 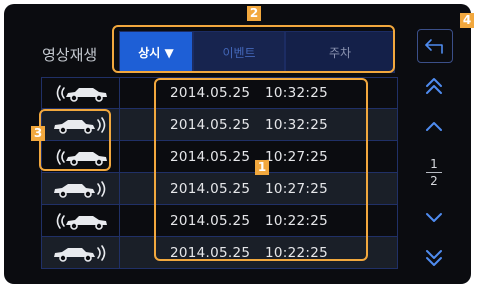 I want to click on double-chevron-down-icon, so click(x=434, y=258).